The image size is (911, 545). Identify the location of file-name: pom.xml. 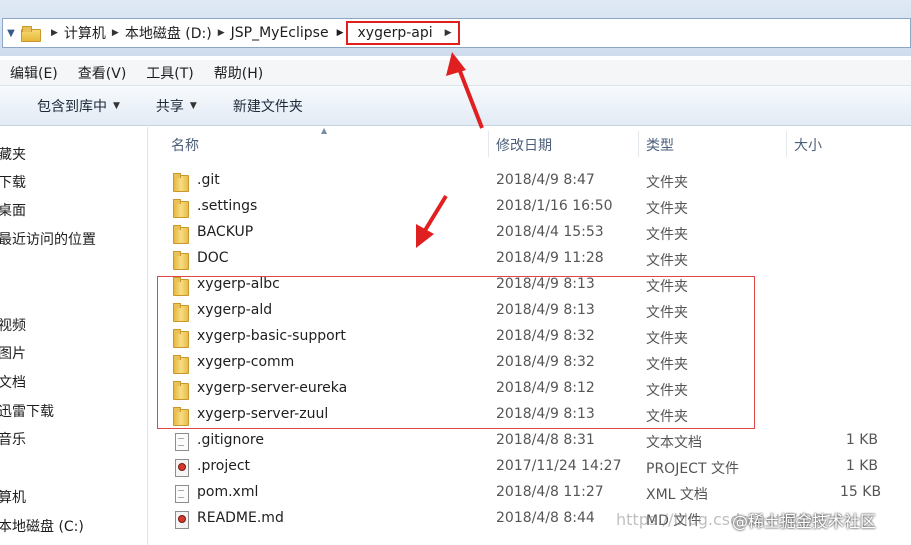
(228, 492).